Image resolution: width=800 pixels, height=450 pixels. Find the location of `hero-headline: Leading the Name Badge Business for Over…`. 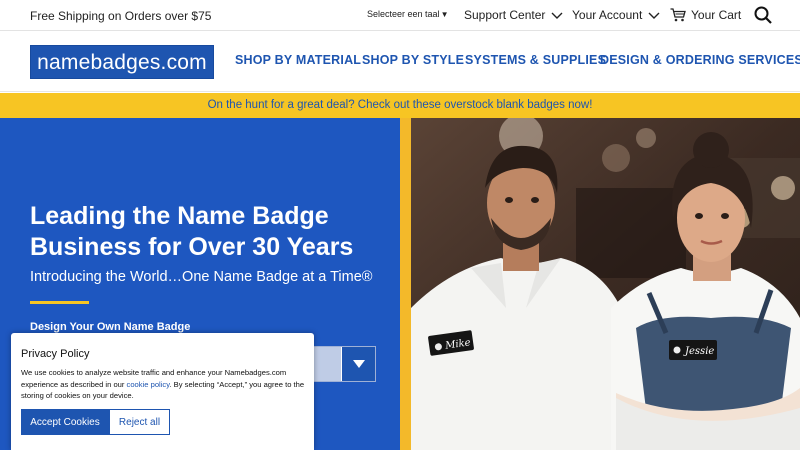

hero-headline: Leading the Name Badge Business for Over… is located at coordinates (192, 231).